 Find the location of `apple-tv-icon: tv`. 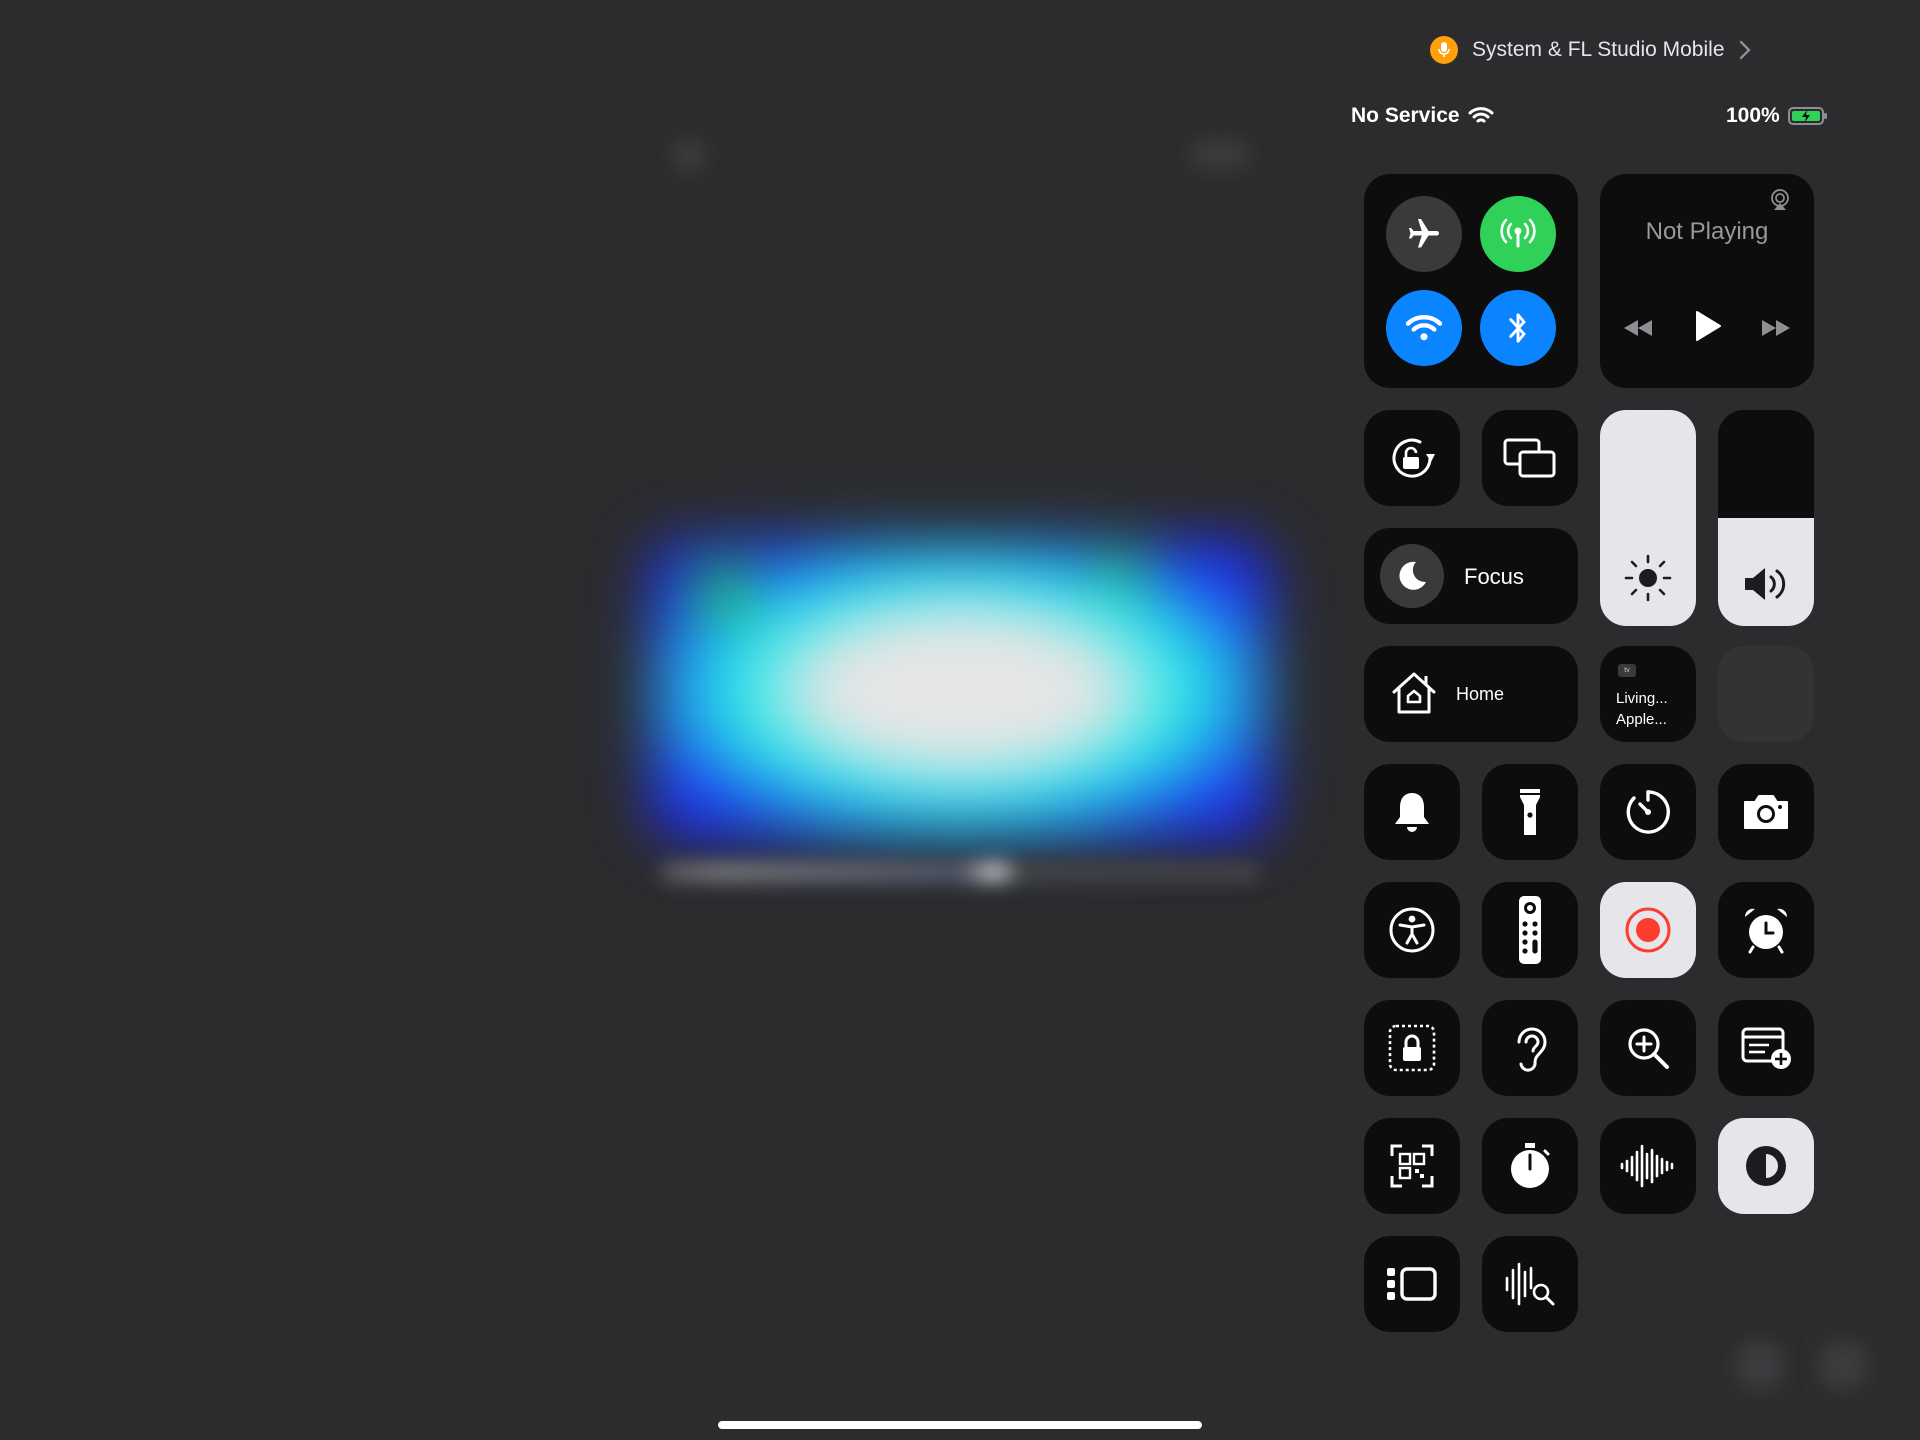

apple-tv-icon: tv is located at coordinates (1627, 670).